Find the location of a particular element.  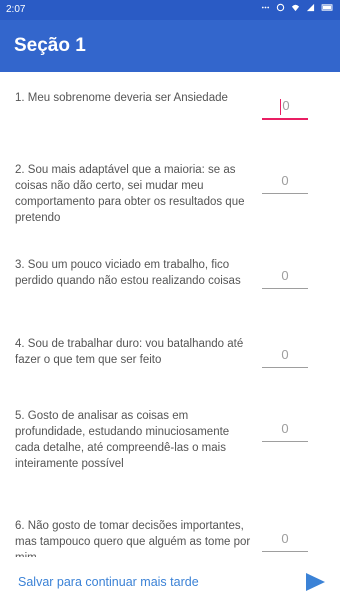

question-5-input: 0 is located at coordinates (285, 430).